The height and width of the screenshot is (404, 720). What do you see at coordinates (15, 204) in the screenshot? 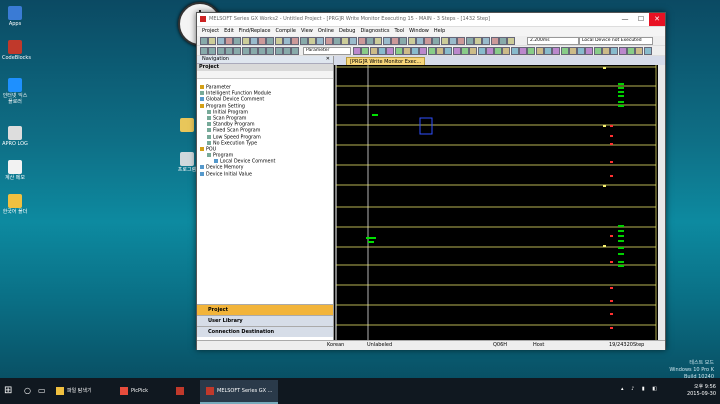
I see `desktop-icon: 한국어 폴더` at bounding box center [15, 204].